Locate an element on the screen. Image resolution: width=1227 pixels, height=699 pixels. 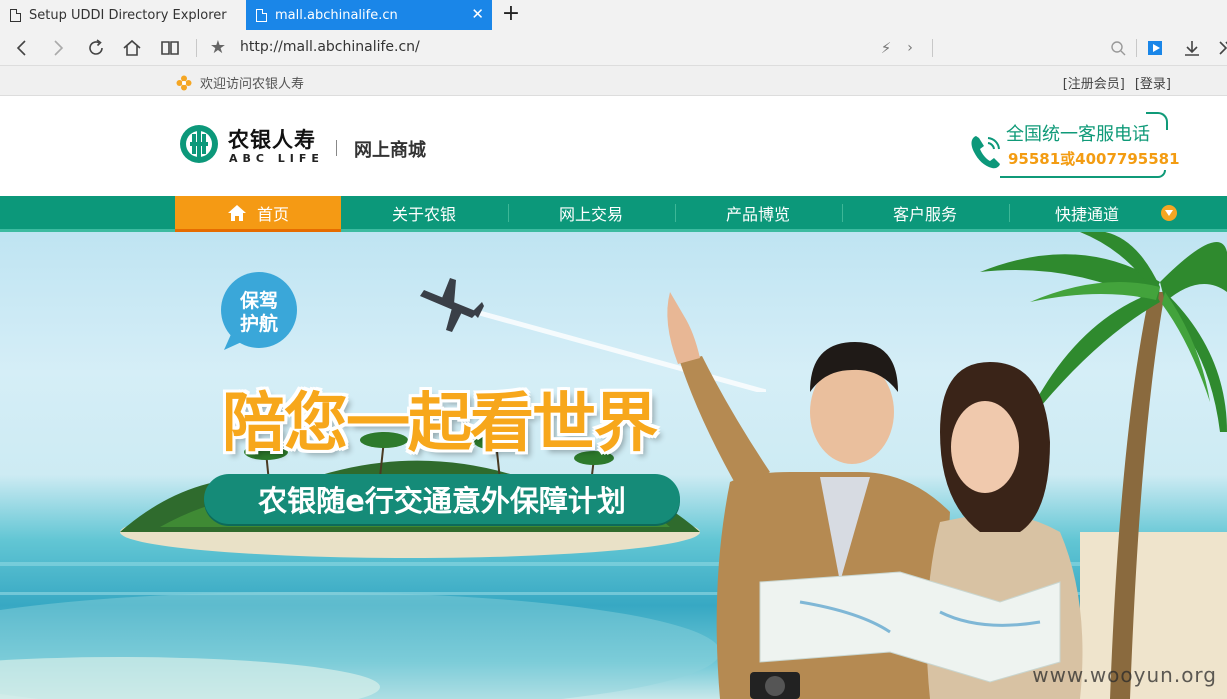
hotline-underline is located at coordinates (1083, 174).